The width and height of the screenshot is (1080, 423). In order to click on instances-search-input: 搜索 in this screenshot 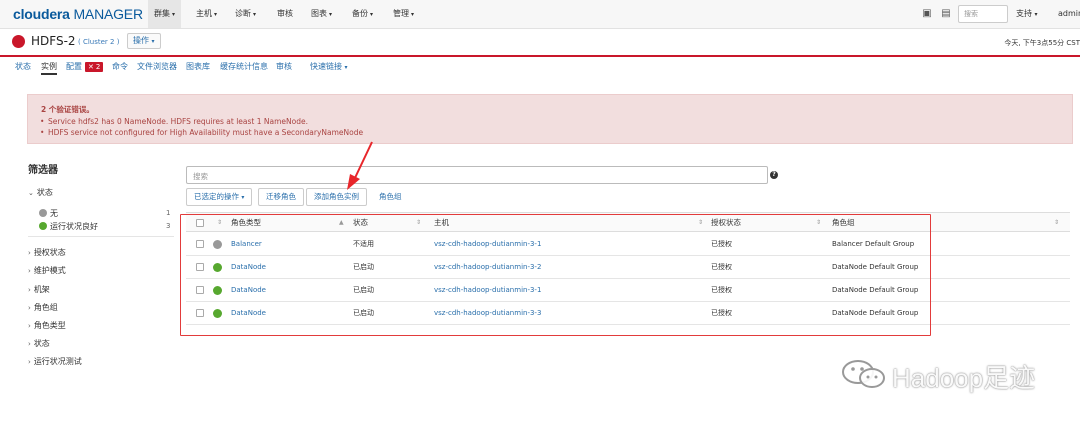, I will do `click(477, 175)`.